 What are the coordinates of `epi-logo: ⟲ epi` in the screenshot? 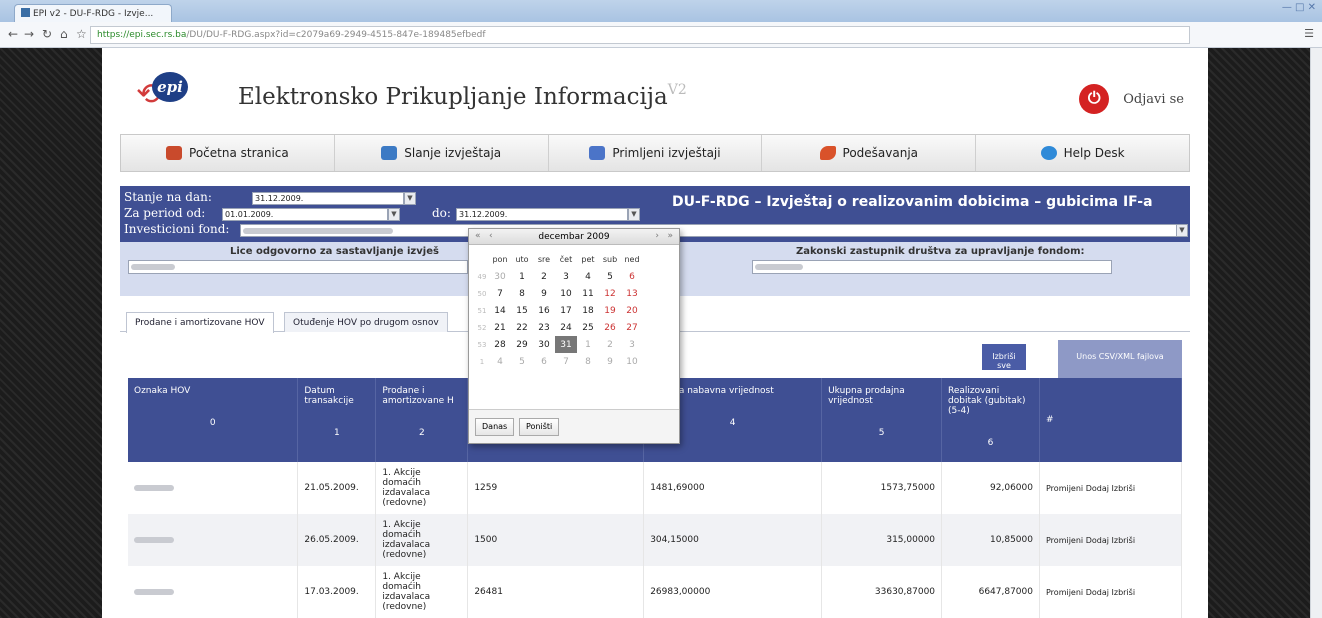 It's located at (171, 92).